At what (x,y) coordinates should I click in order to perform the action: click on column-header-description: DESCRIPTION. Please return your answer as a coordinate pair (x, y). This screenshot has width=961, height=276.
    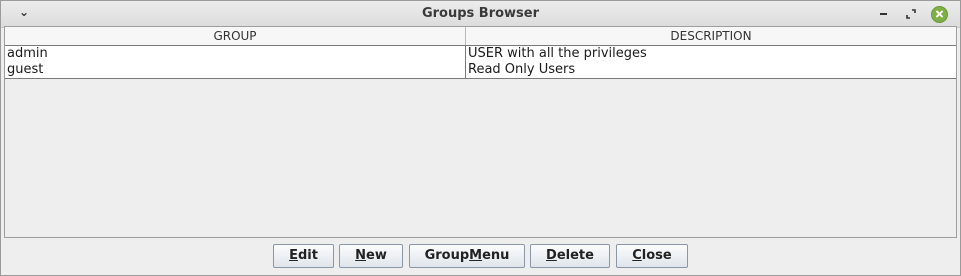
    Looking at the image, I should click on (711, 36).